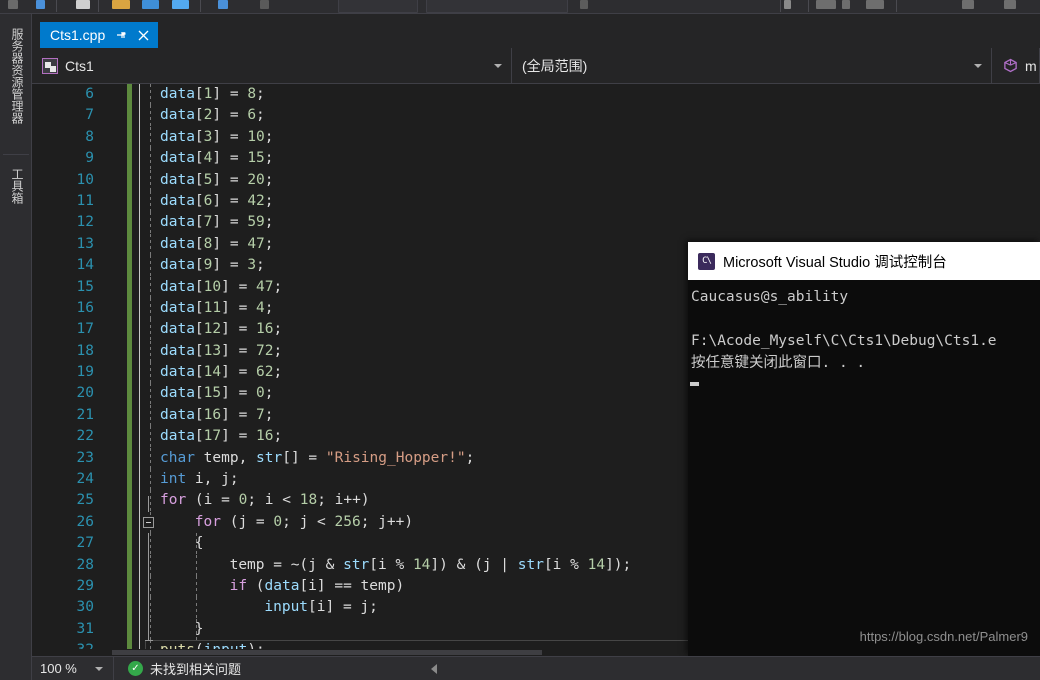 The height and width of the screenshot is (680, 1040). I want to click on editor-horizontal-scrollbar, so click(360, 652).